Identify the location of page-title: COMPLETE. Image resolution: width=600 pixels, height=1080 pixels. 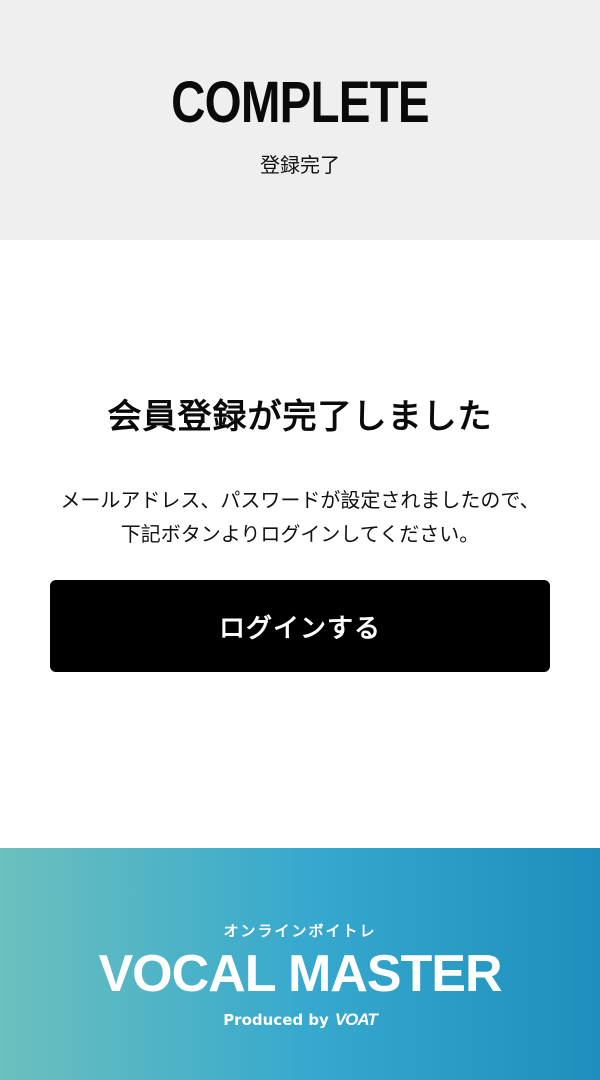
(300, 102).